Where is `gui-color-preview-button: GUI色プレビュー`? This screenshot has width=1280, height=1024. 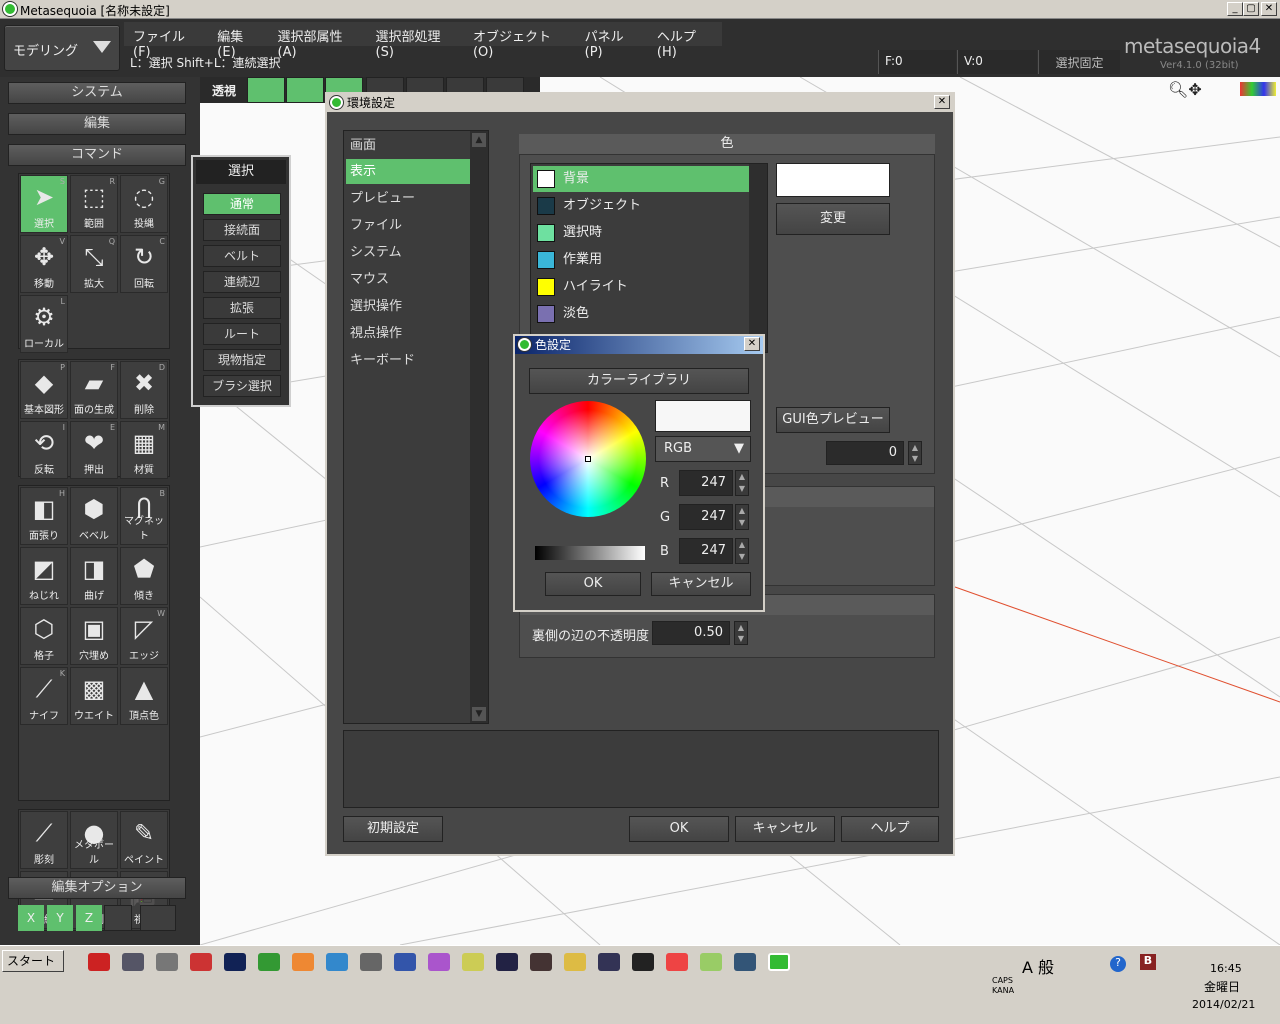
gui-color-preview-button: GUI色プレビュー is located at coordinates (833, 420).